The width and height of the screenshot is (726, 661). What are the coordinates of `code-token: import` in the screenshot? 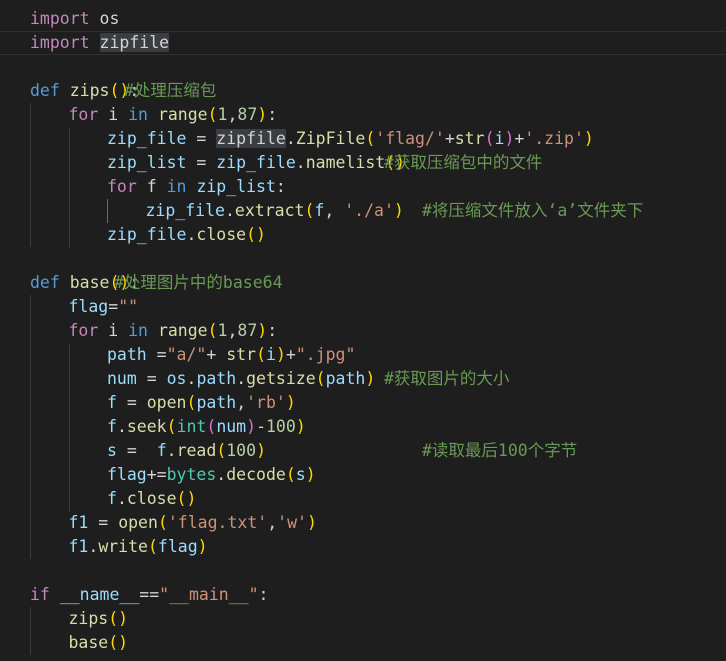 It's located at (60, 42).